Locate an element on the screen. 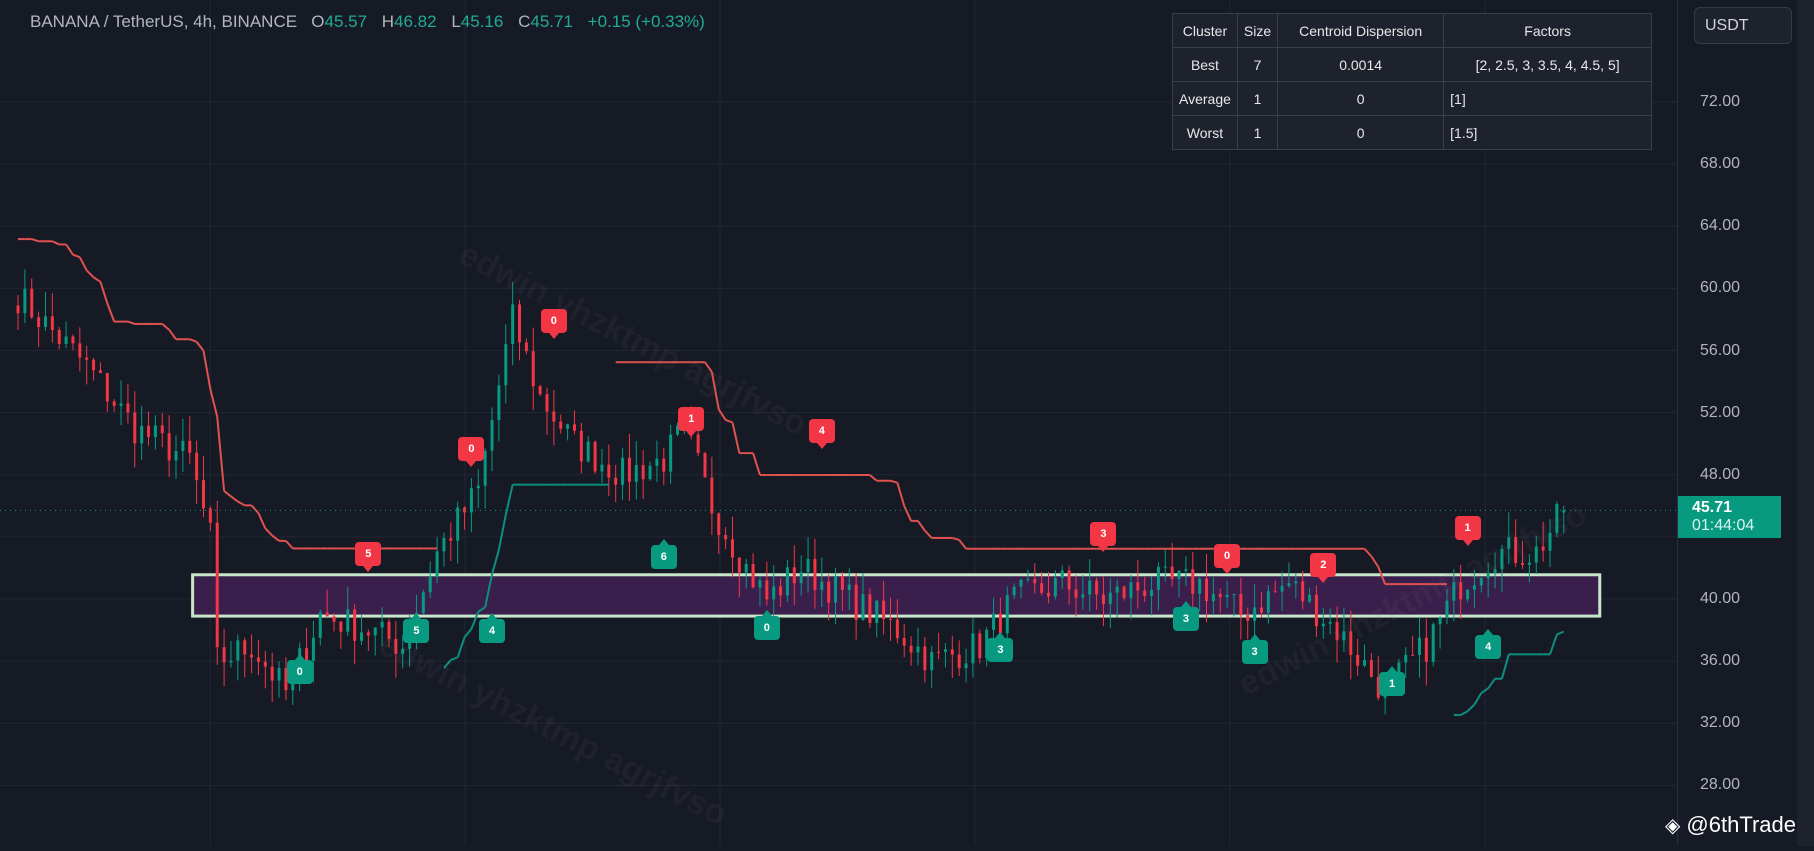 This screenshot has height=851, width=1814. price-tick: 28.00 is located at coordinates (1720, 785).